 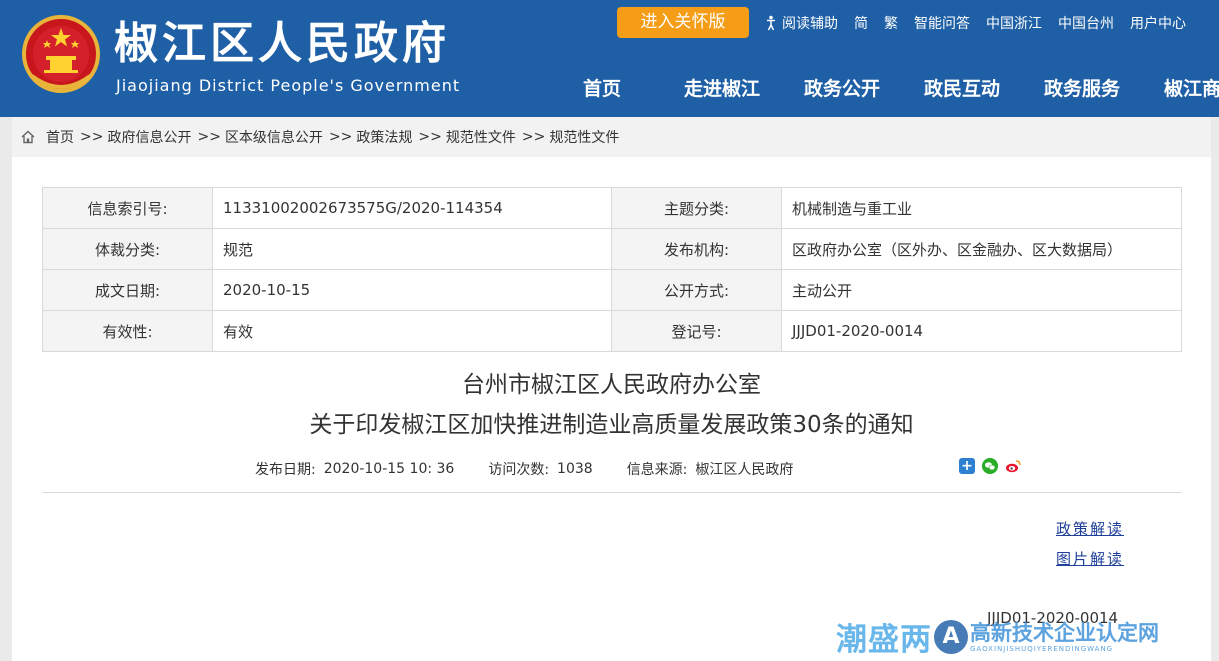 I want to click on reading-assist-link: 阅读辅助, so click(x=800, y=23).